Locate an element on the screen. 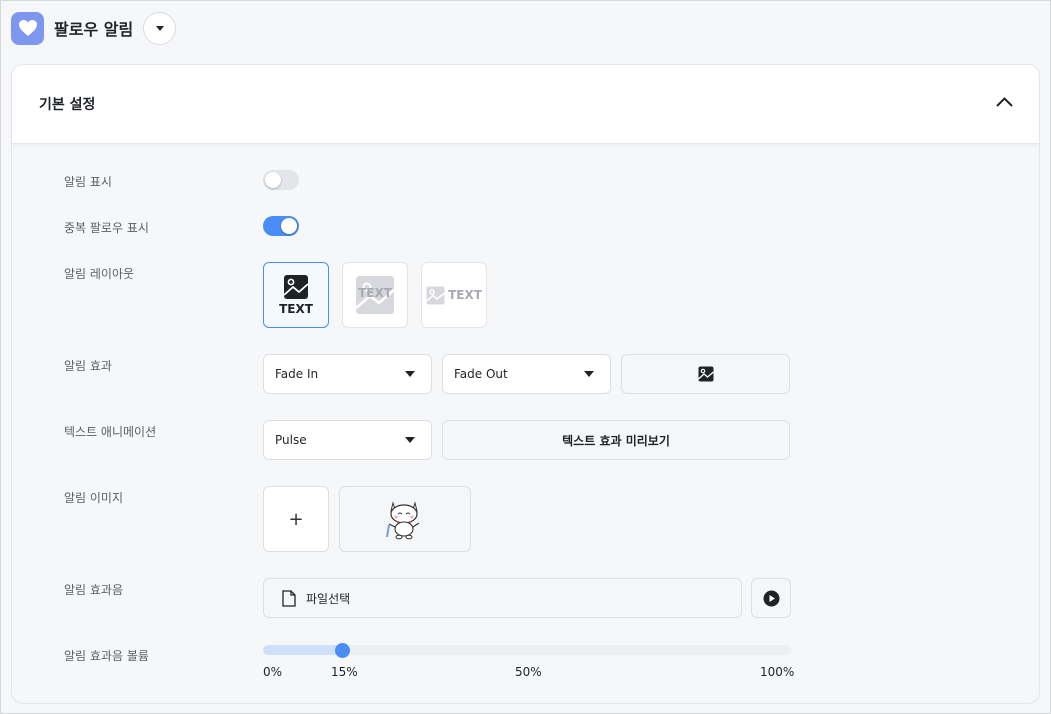  volume-tick-100: 100% is located at coordinates (777, 672).